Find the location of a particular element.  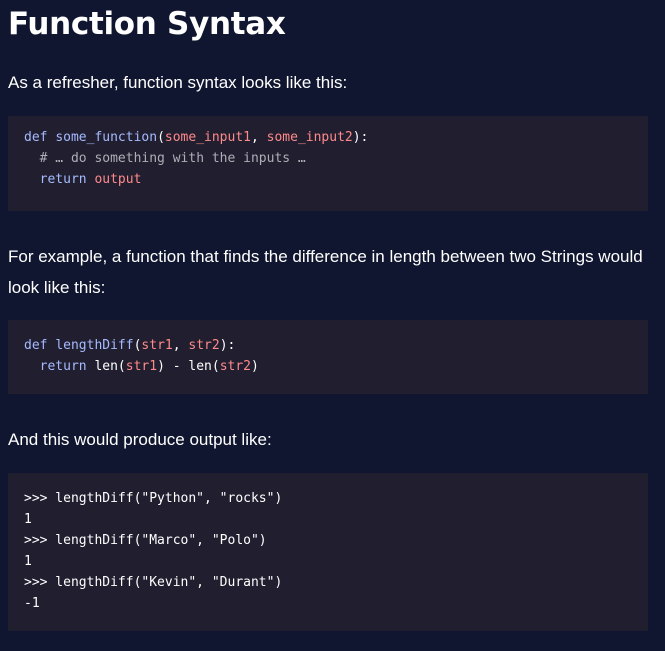

function-name: lengthDiff is located at coordinates (94, 345).